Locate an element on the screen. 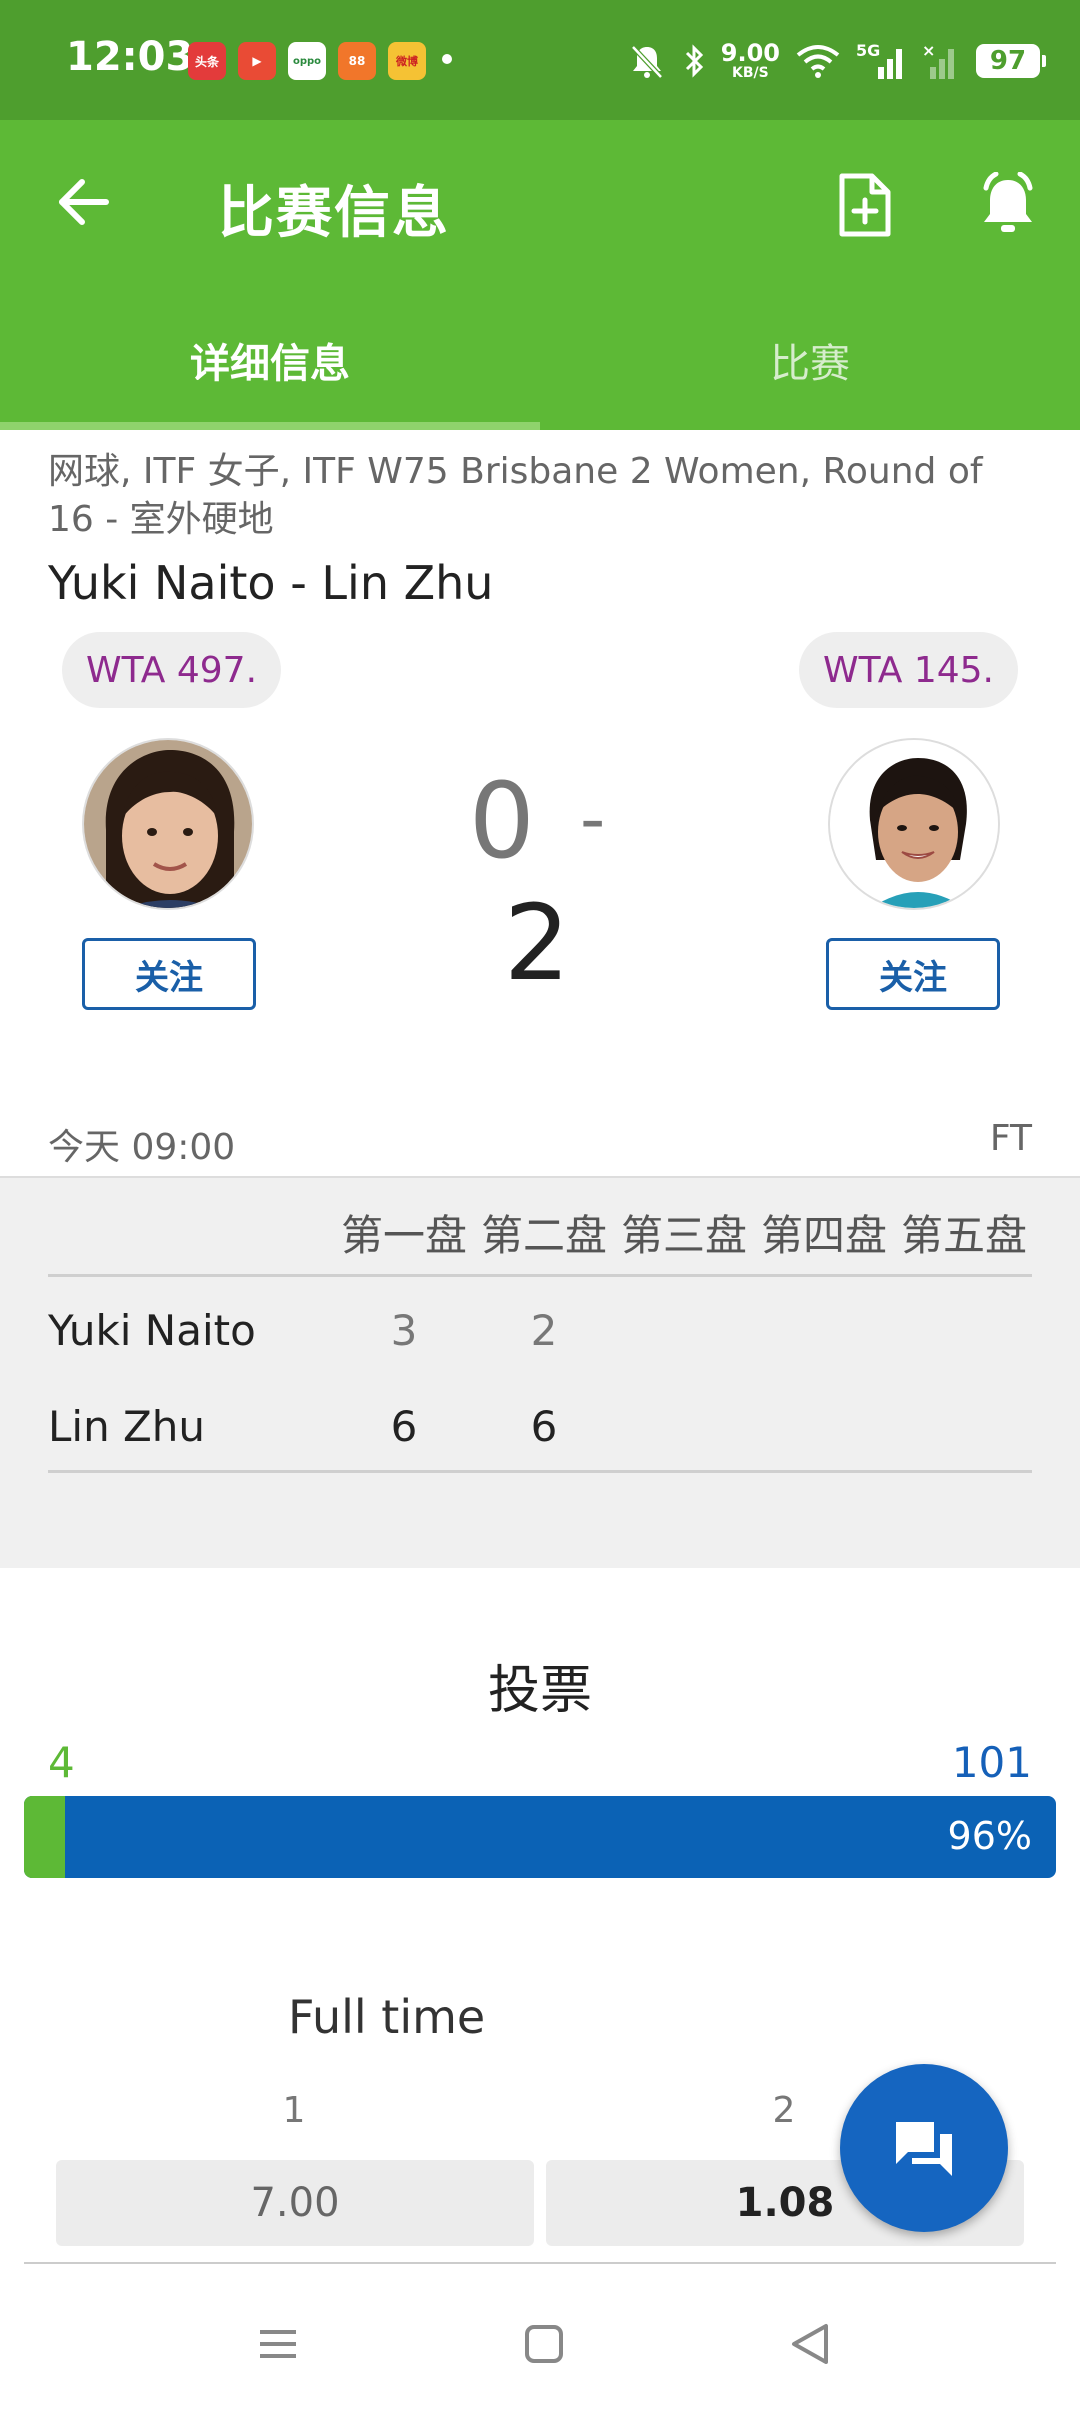 The height and width of the screenshot is (2414, 1080). alarm-bell-icon is located at coordinates (1008, 205).